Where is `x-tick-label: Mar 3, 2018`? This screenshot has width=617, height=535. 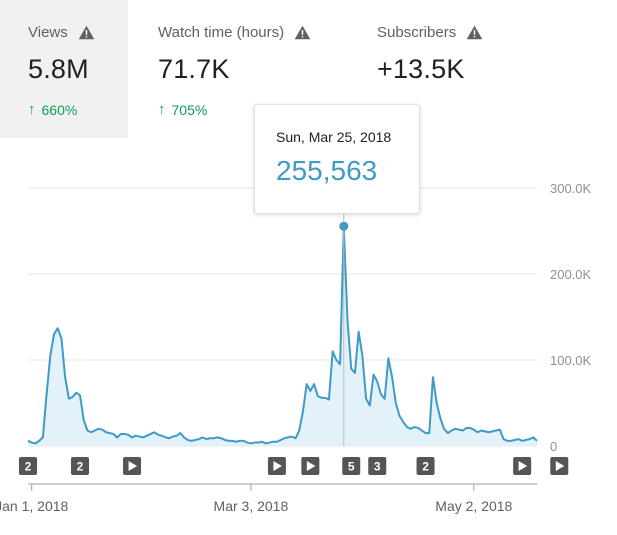 x-tick-label: Mar 3, 2018 is located at coordinates (251, 506).